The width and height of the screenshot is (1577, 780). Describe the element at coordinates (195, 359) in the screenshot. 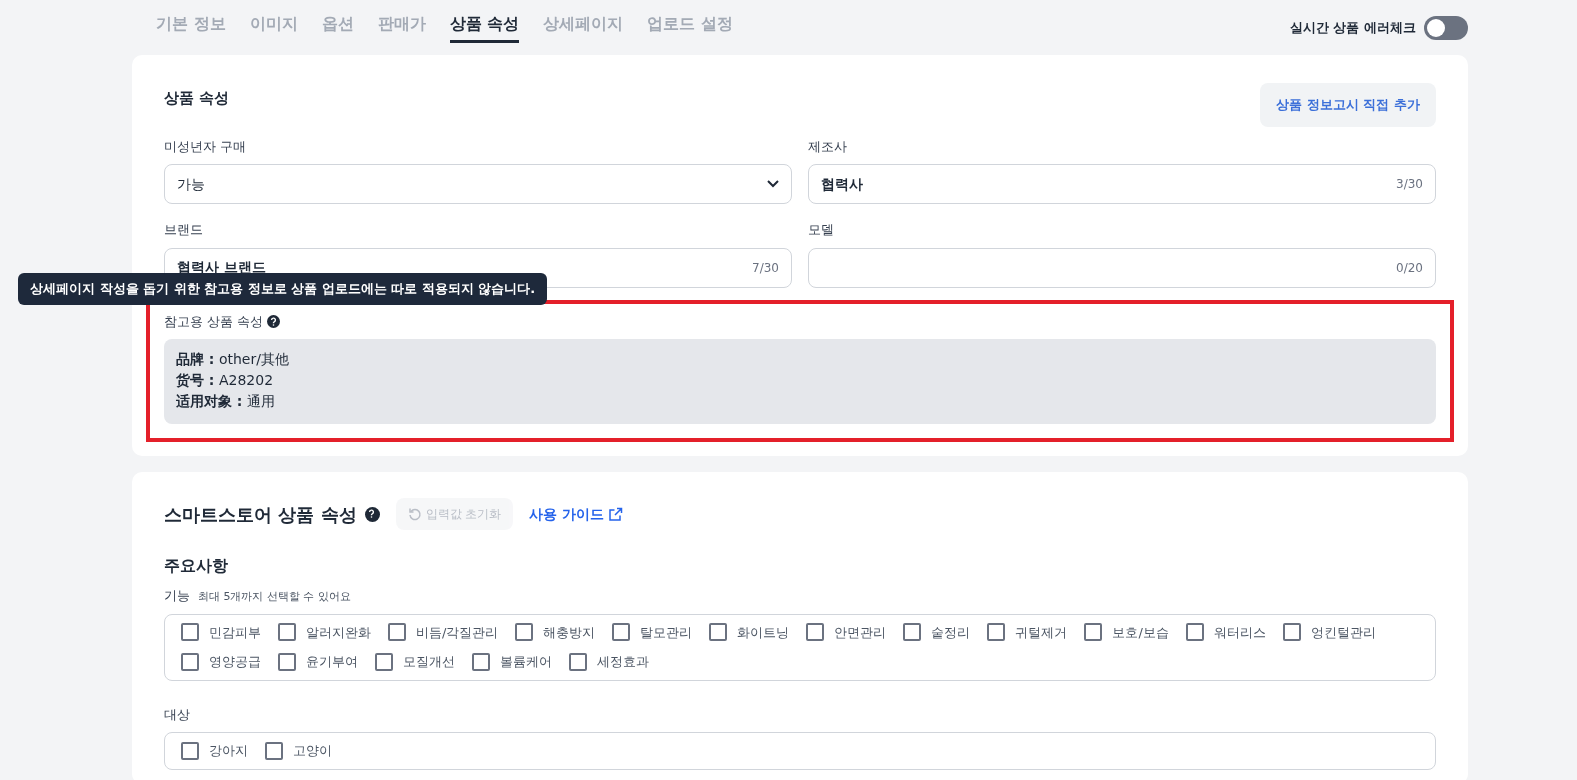

I see `reference-key: 品牌 :` at that location.